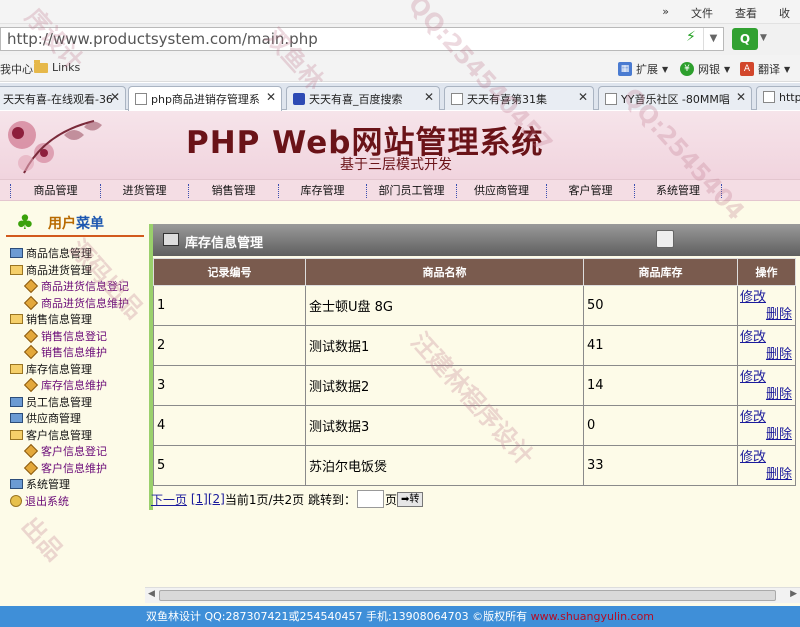  Describe the element at coordinates (78, 336) in the screenshot. I see `sidebar-item: 销售信息登记` at that location.